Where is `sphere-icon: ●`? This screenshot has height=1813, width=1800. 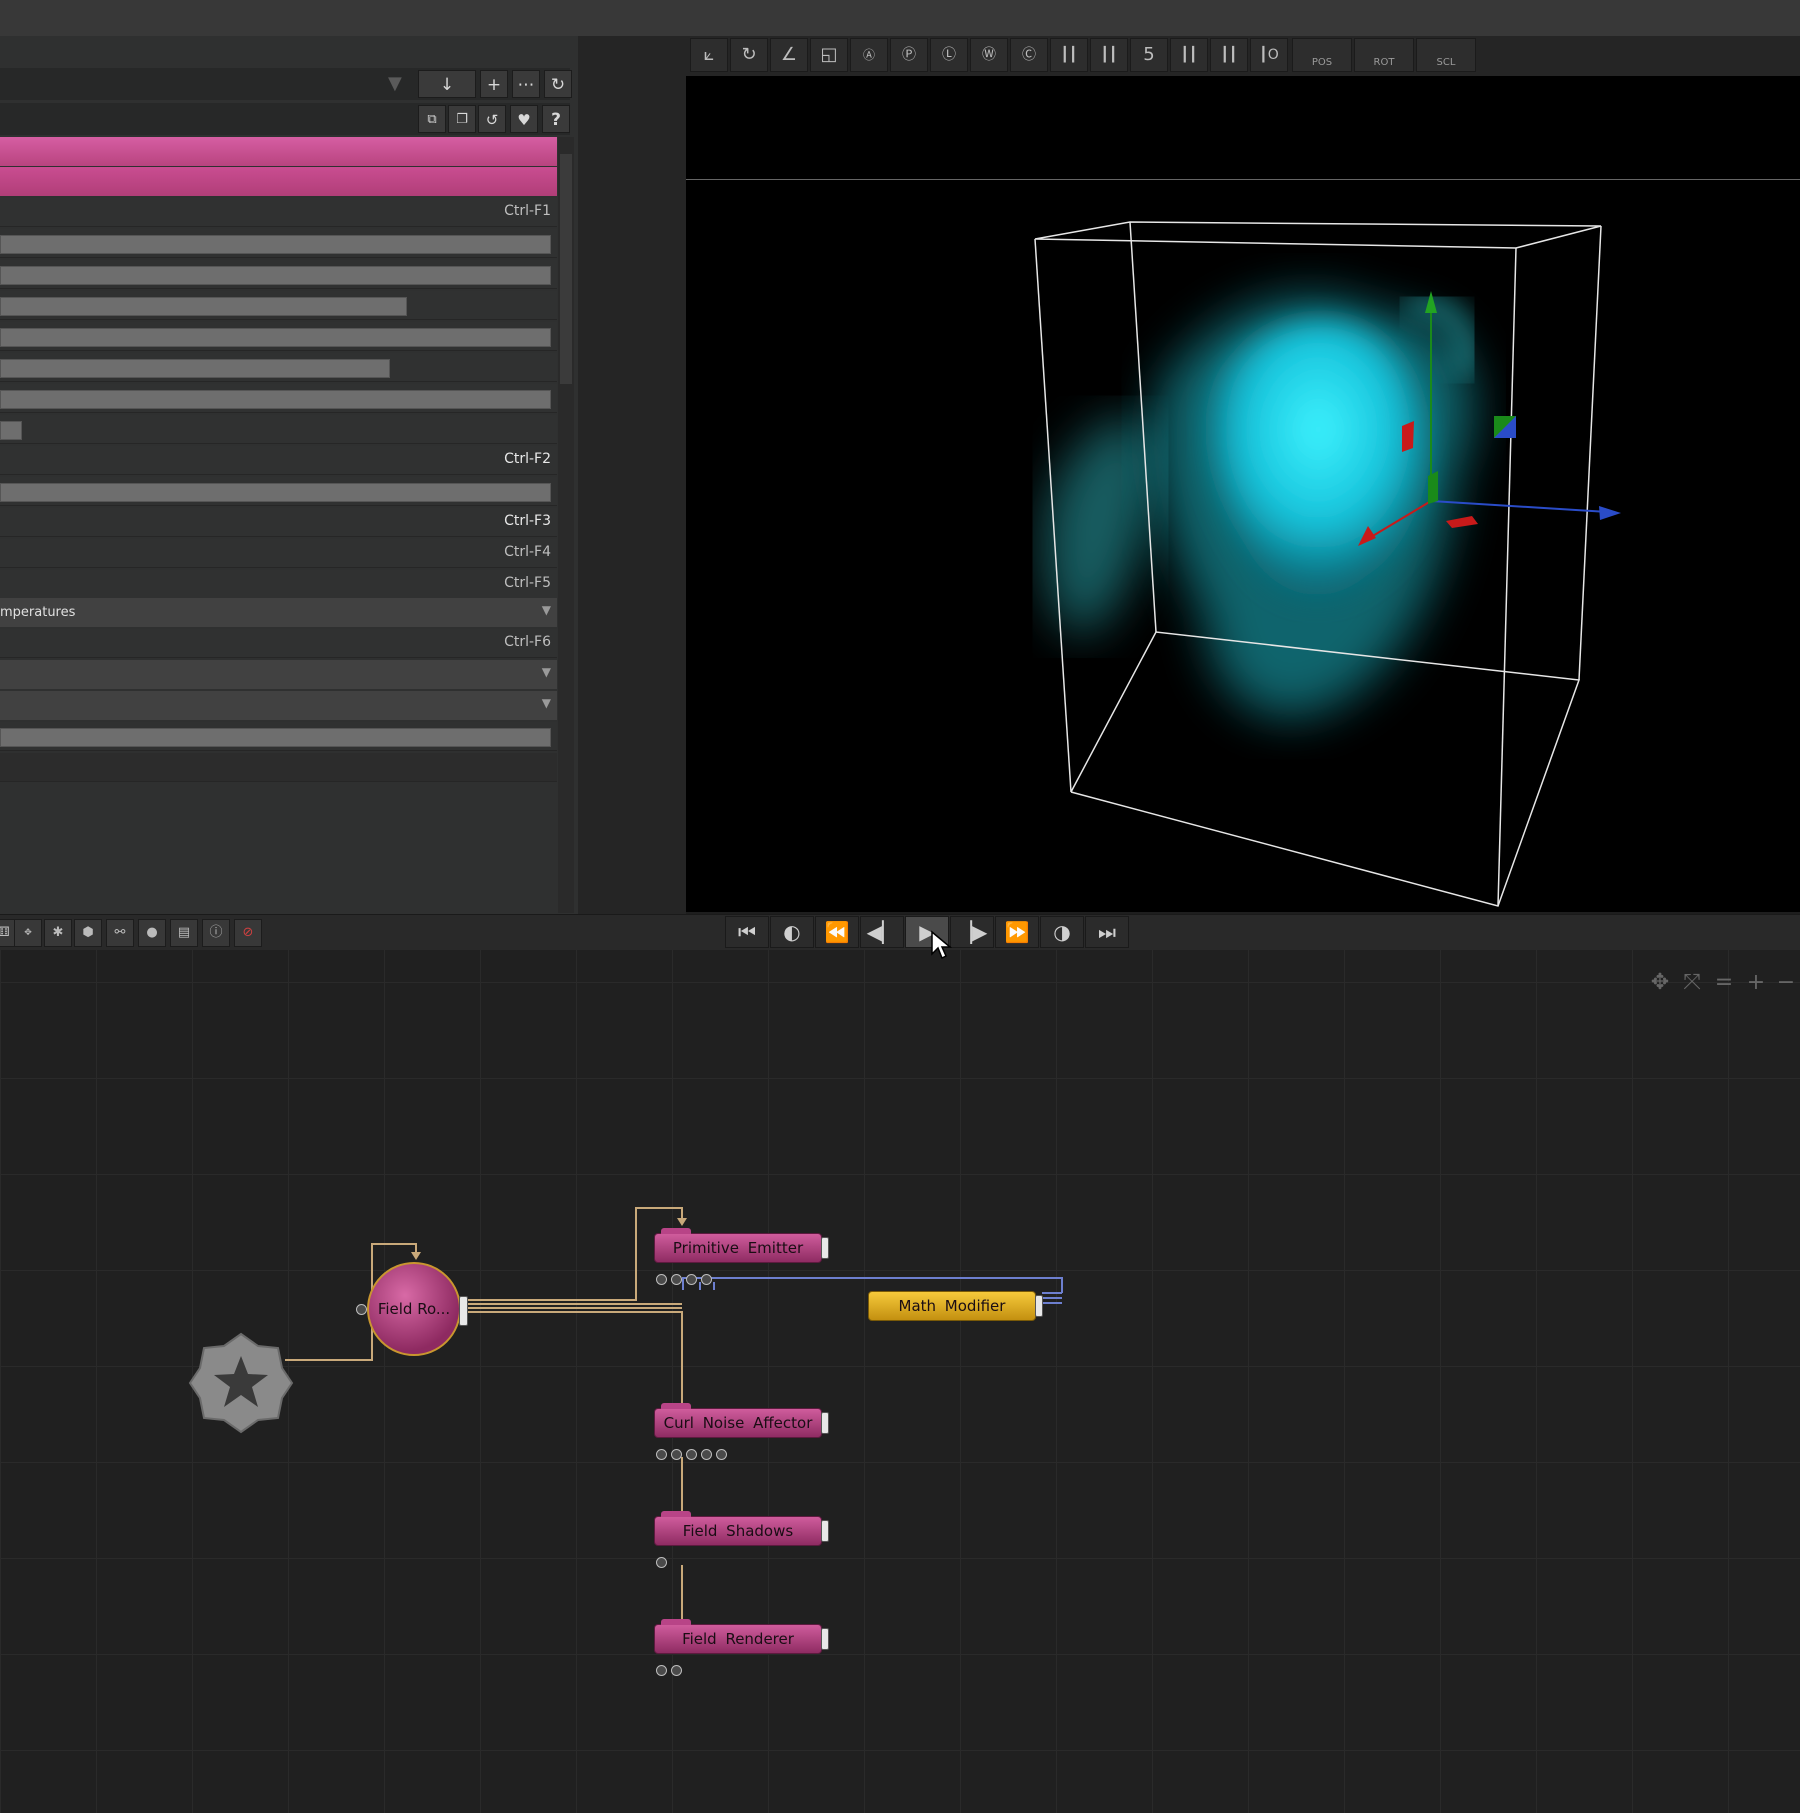
sphere-icon: ● is located at coordinates (152, 933).